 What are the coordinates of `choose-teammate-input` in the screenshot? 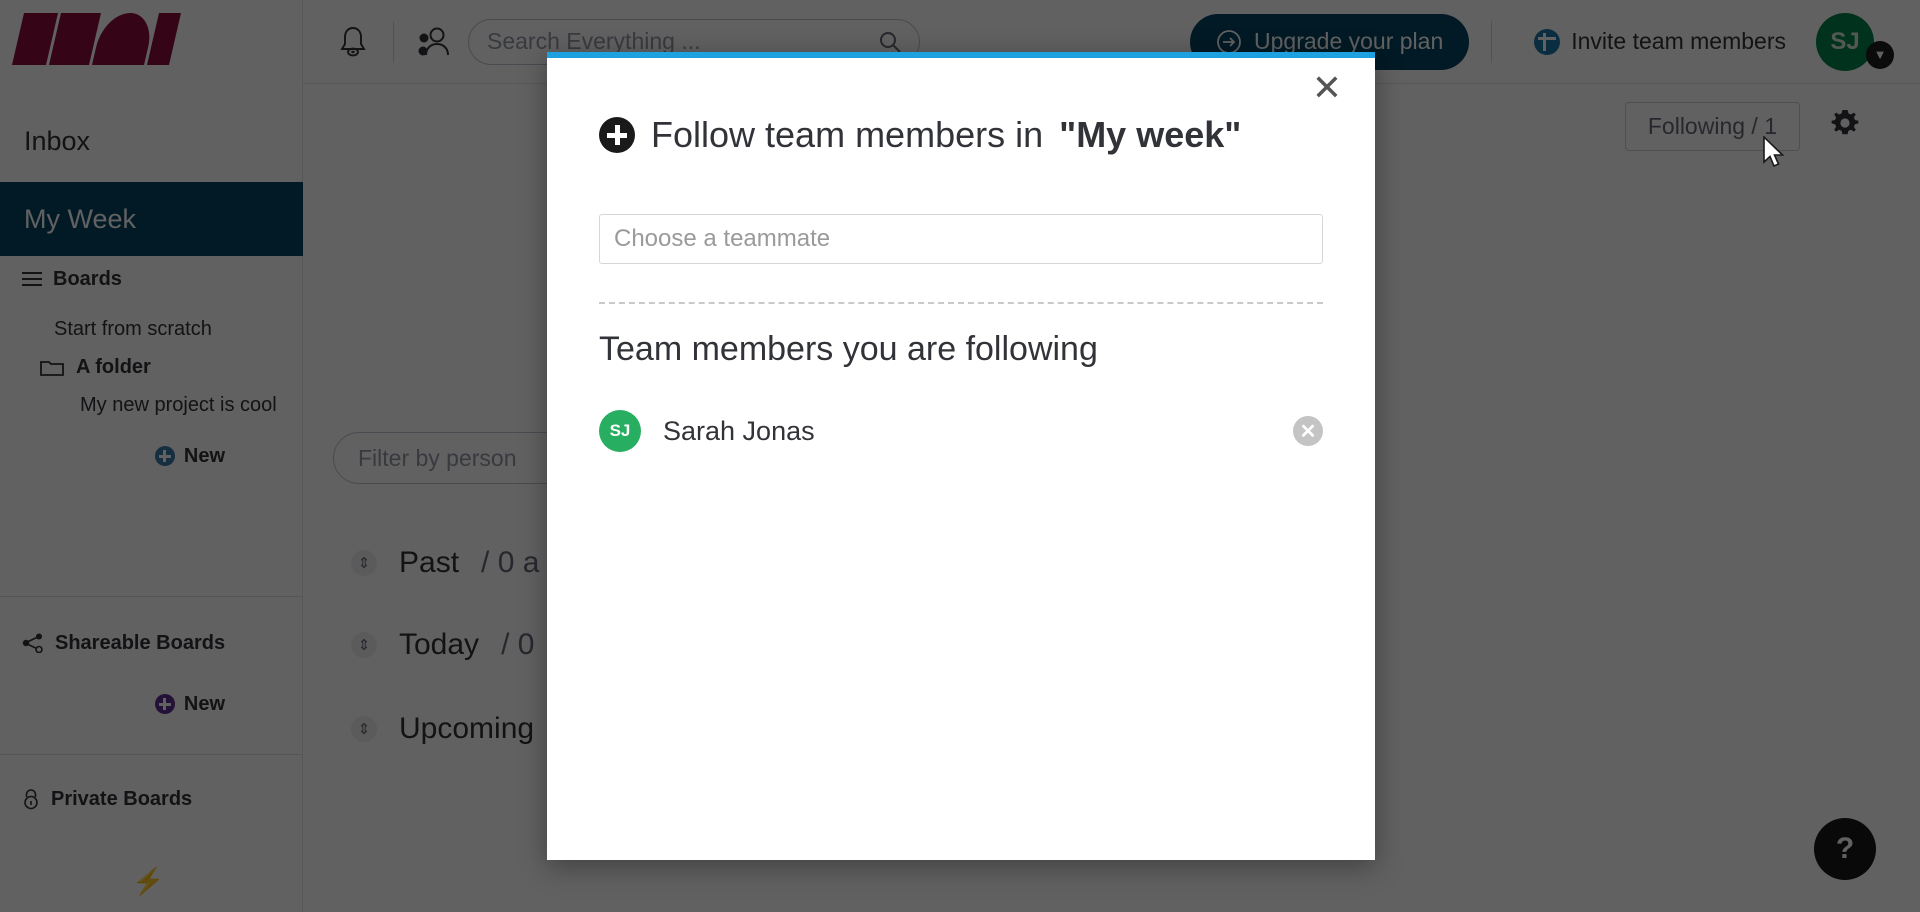 It's located at (961, 239).